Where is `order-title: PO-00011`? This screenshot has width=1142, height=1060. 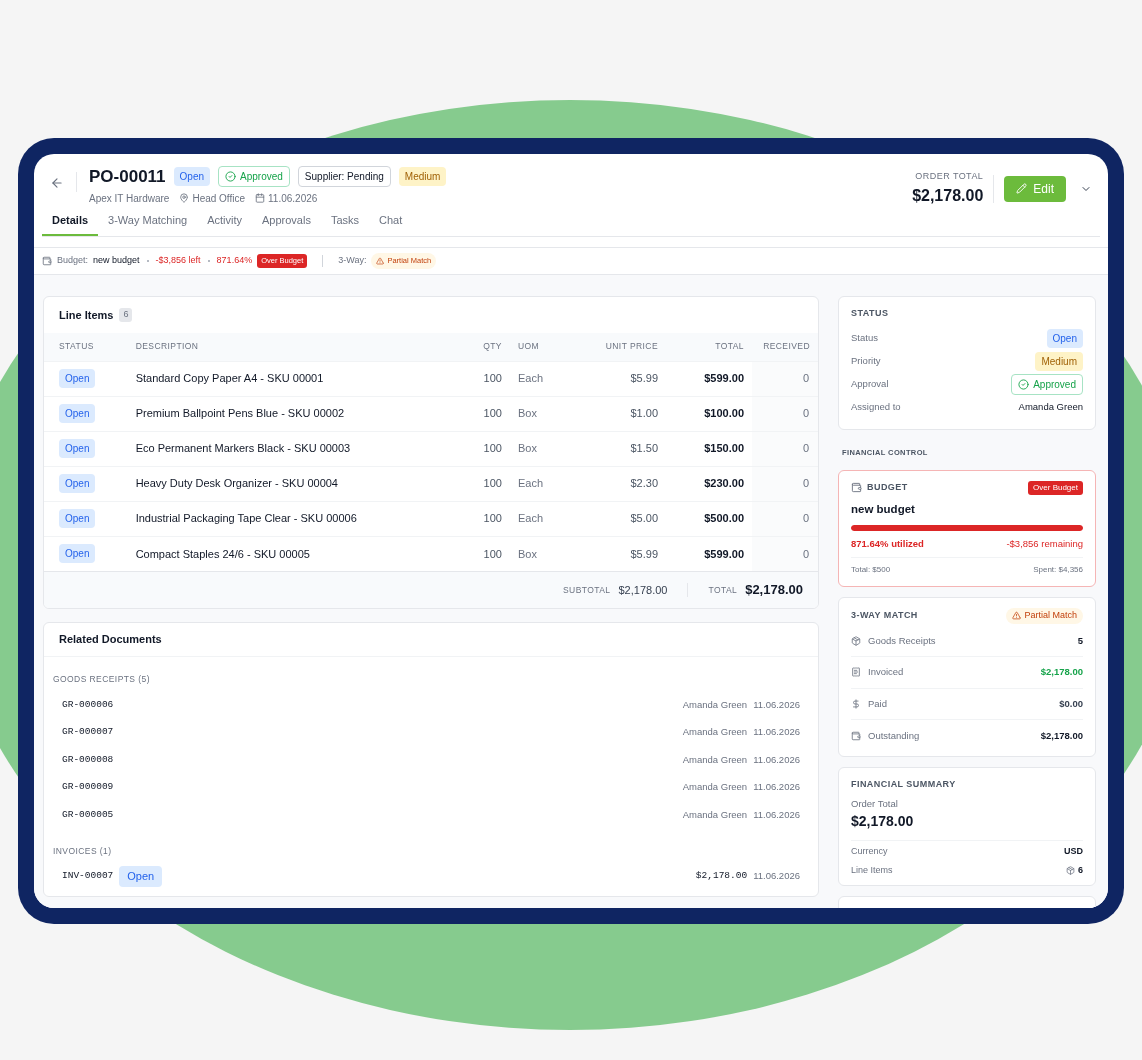
order-title: PO-00011 is located at coordinates (127, 177).